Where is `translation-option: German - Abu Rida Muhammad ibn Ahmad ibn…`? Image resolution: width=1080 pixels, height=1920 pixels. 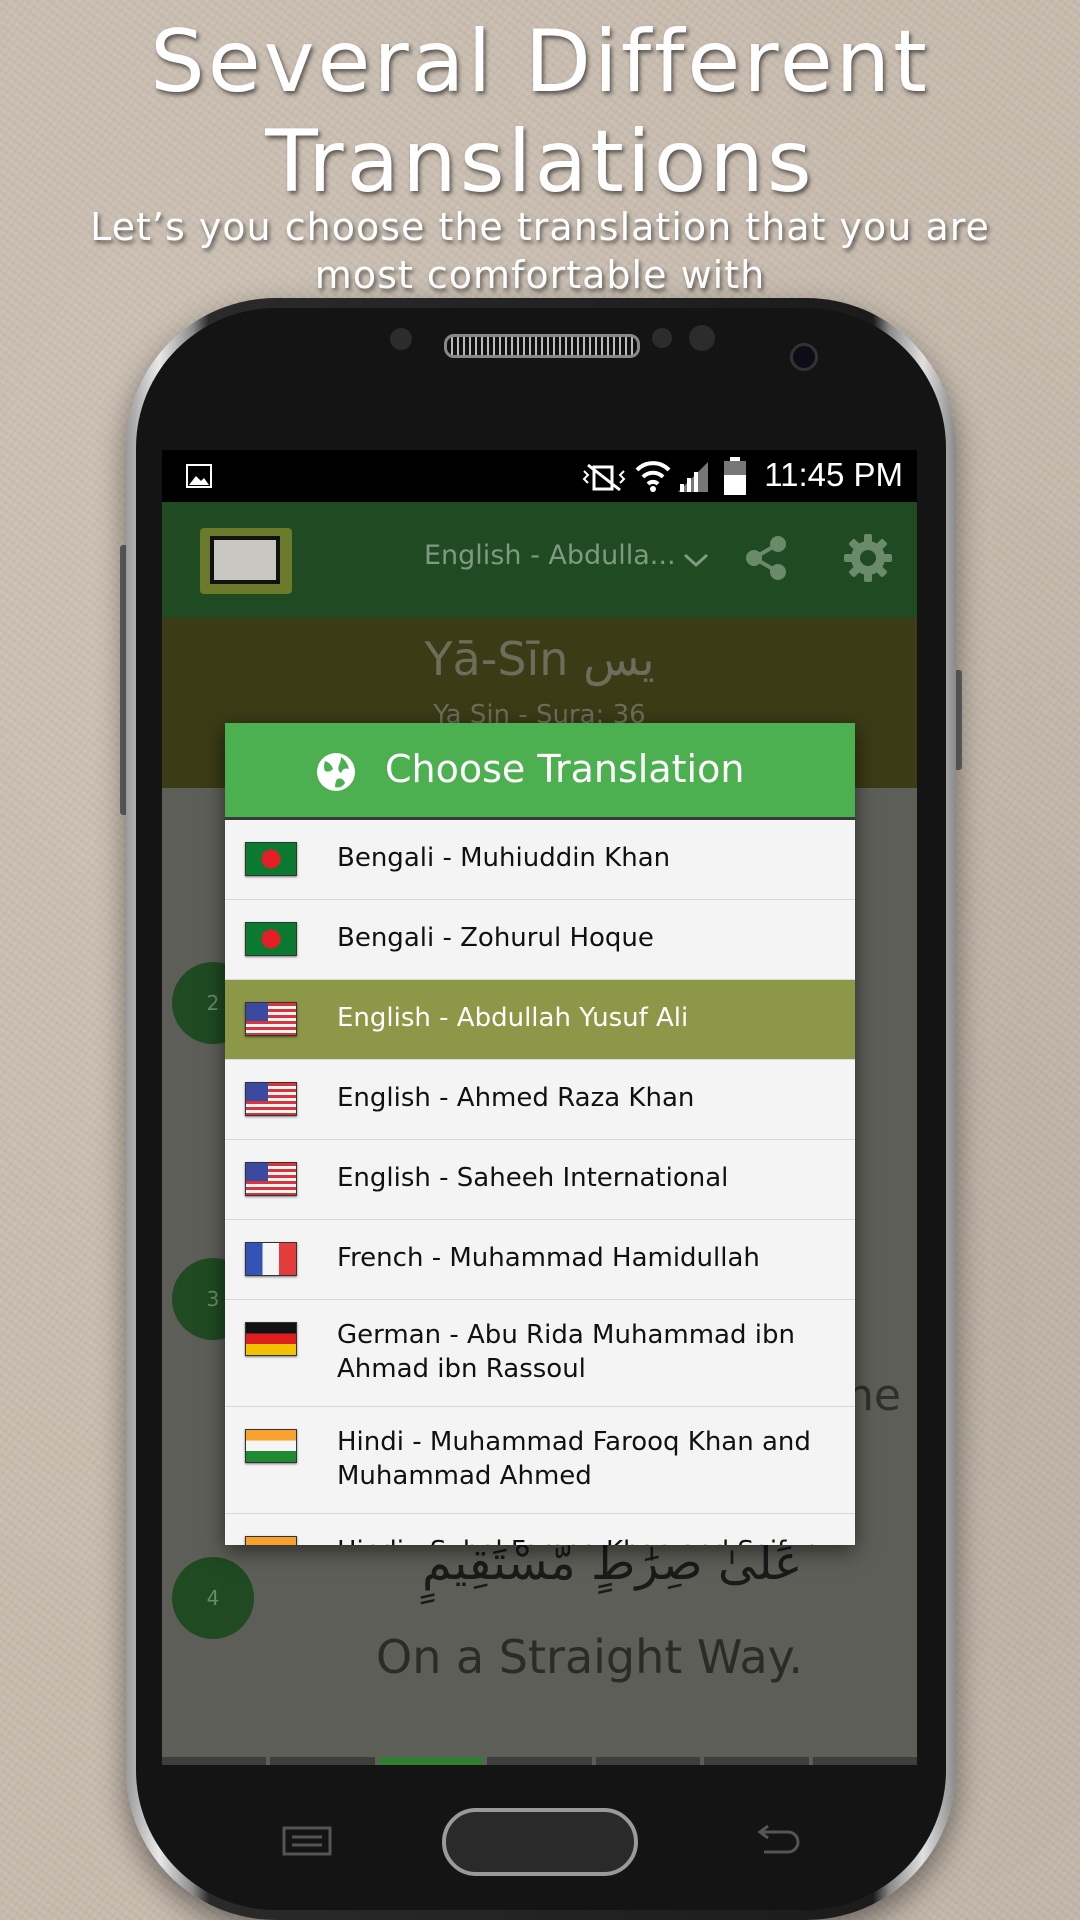
translation-option: German - Abu Rida Muhammad ibn Ahmad ibn… is located at coordinates (540, 1353).